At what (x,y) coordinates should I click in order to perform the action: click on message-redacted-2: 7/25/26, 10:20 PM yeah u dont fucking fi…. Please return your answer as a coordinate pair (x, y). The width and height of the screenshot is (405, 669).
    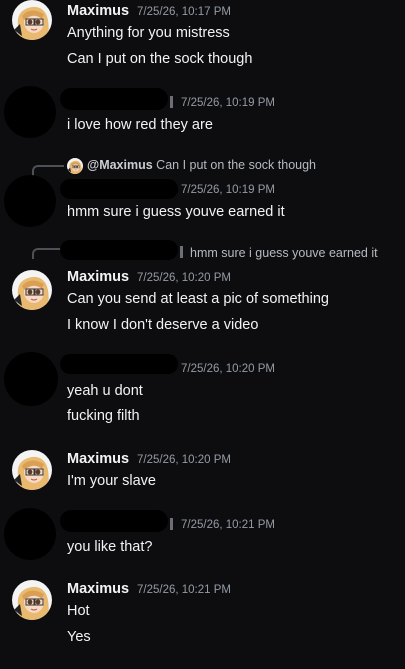
    Looking at the image, I should click on (202, 390).